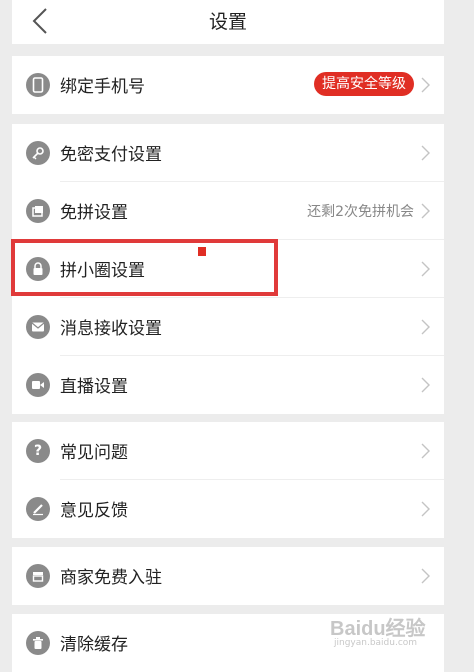 The height and width of the screenshot is (672, 474). I want to click on settings-item-free-group: 免拼设置 还剩2次免拼机会, so click(228, 211).